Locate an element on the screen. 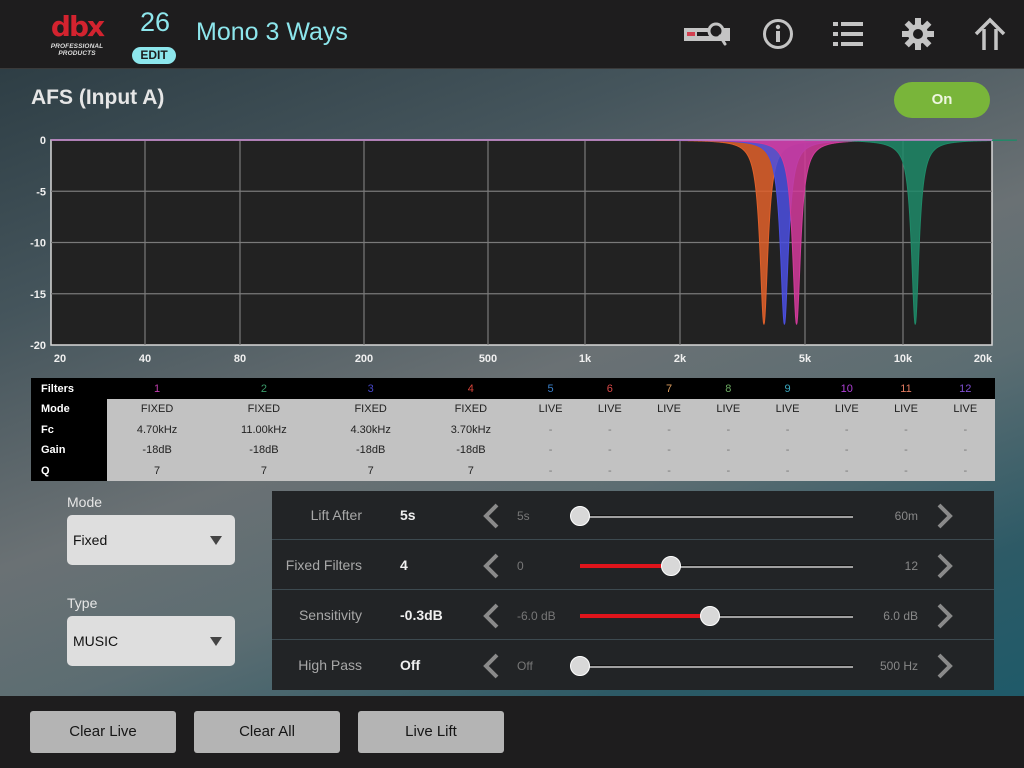 The image size is (1024, 768). device-search-icon is located at coordinates (708, 34).